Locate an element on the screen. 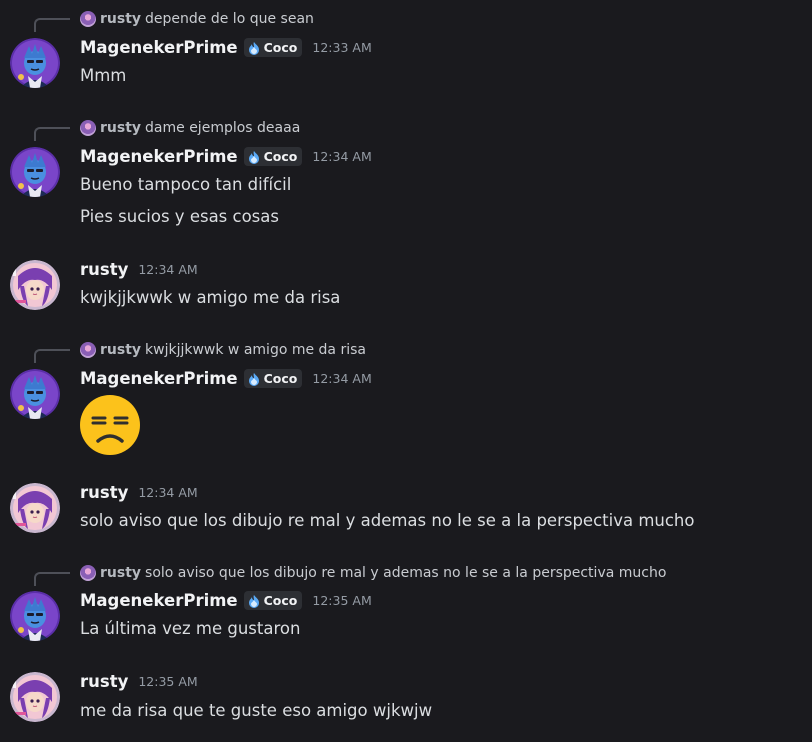 The width and height of the screenshot is (812, 742). reply-preview: rusty depende de lo que sean is located at coordinates (197, 19).